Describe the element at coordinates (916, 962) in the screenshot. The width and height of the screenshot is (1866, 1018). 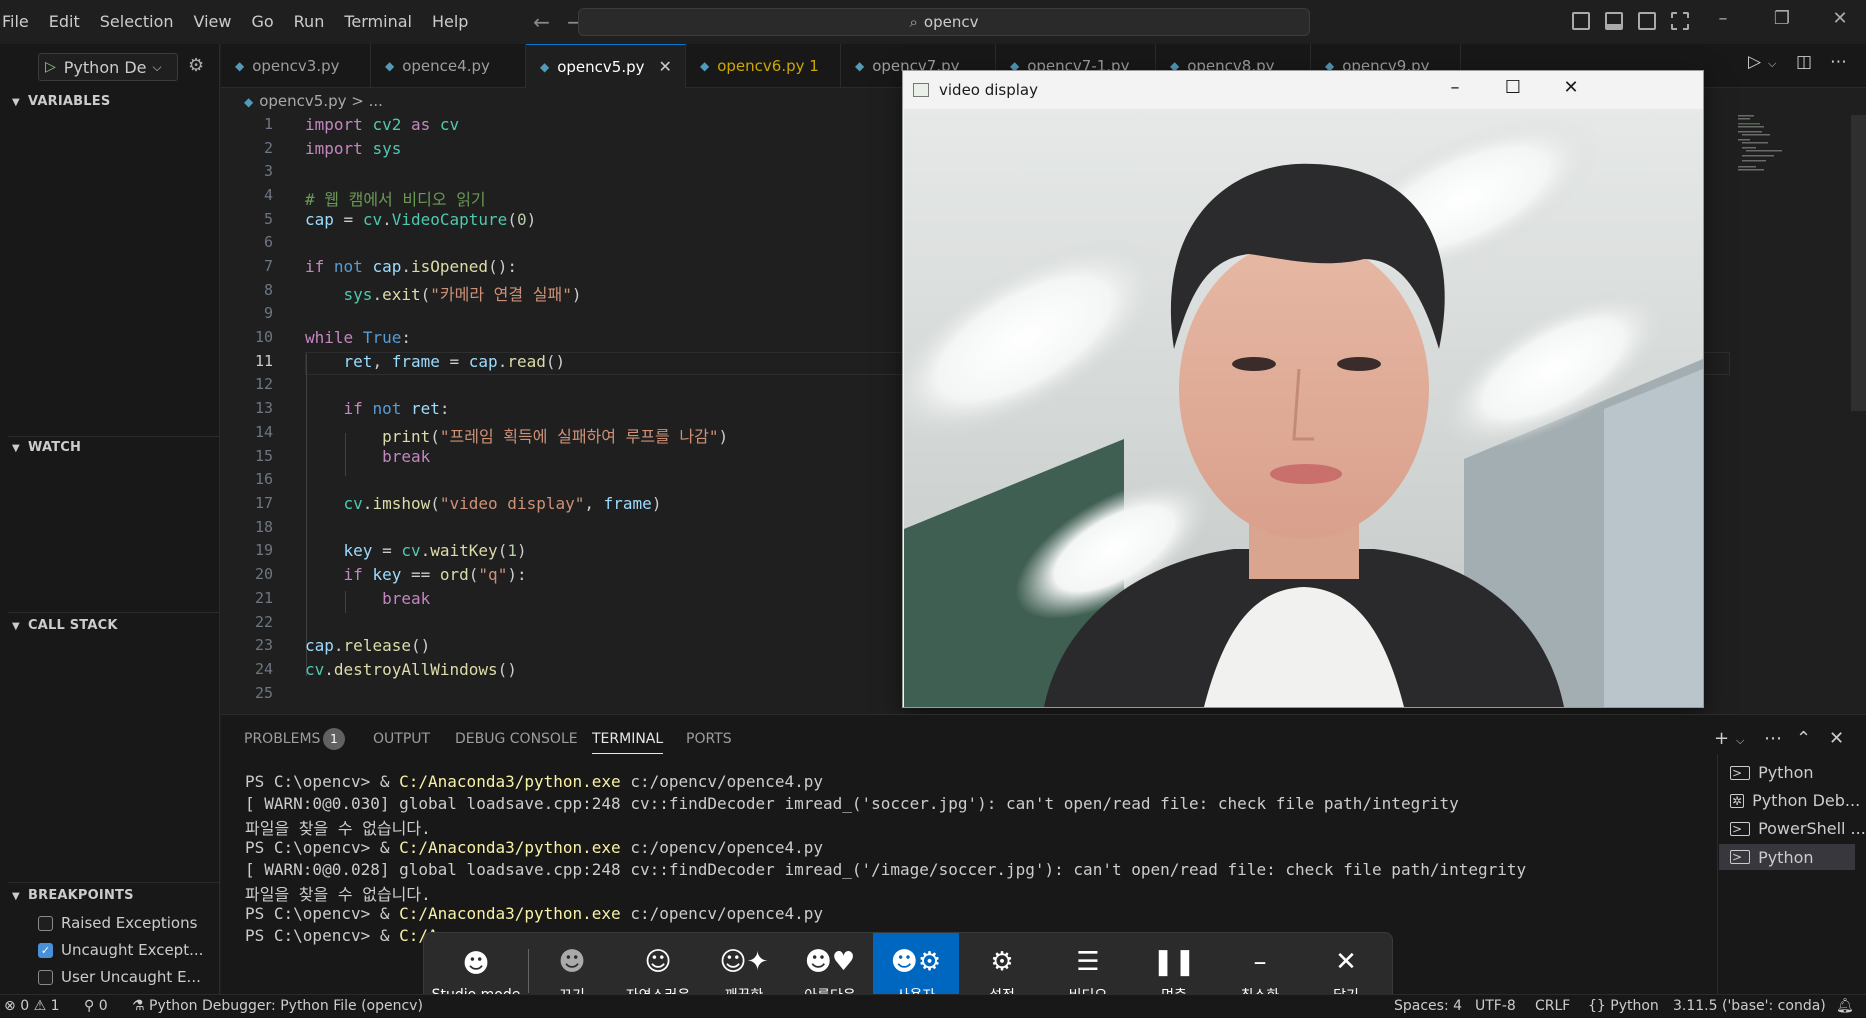
I see `face-custom-icon: ☻⚙` at that location.